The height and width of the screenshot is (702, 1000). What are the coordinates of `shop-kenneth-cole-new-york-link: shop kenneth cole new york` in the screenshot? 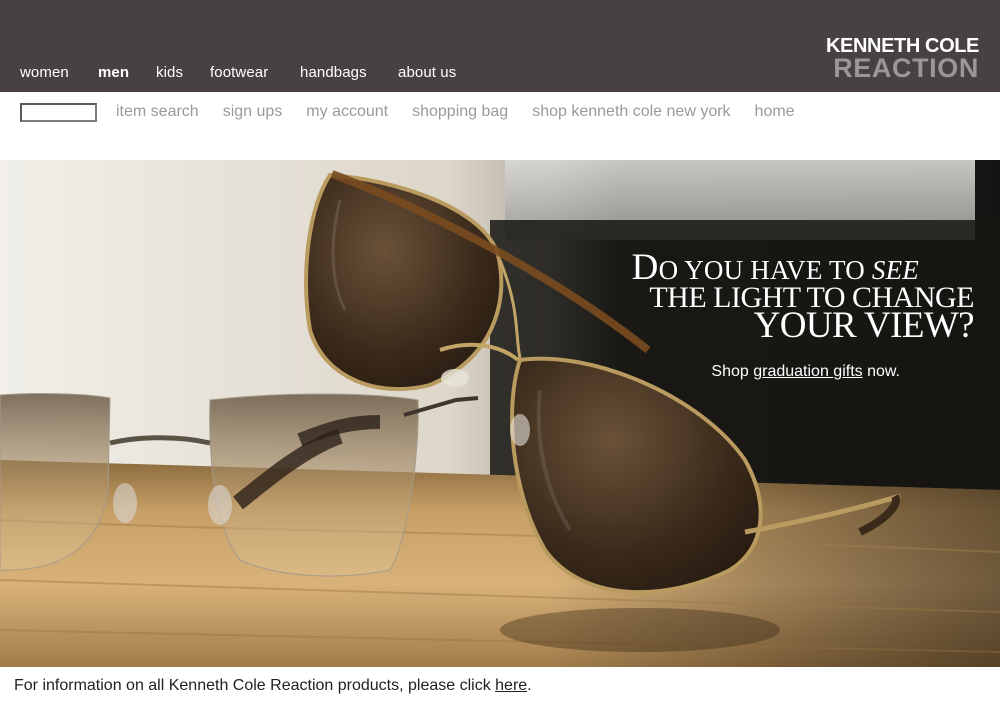 It's located at (631, 112).